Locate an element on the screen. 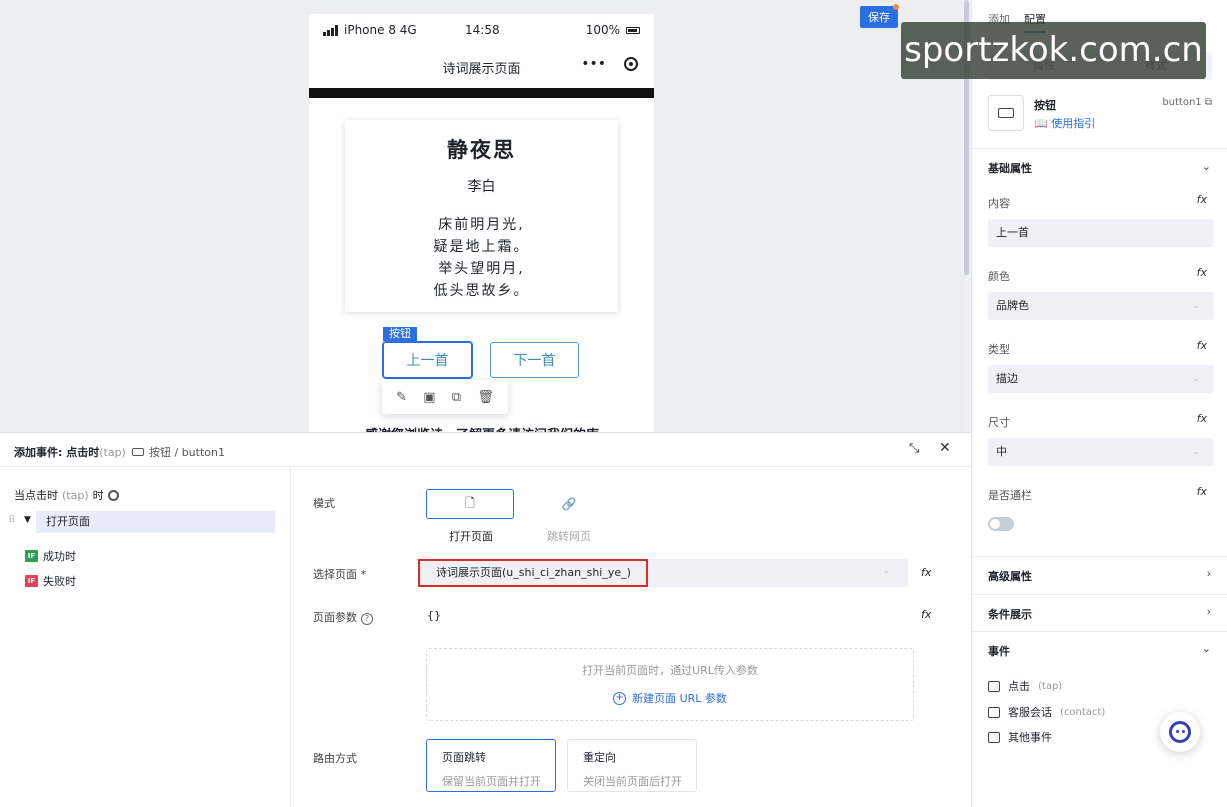 This screenshot has height=807, width=1227. poem-card: 静夜思 李白 床前明月光, 疑是地上霜。 举头望明月, 低头思故乡。 is located at coordinates (481, 216).